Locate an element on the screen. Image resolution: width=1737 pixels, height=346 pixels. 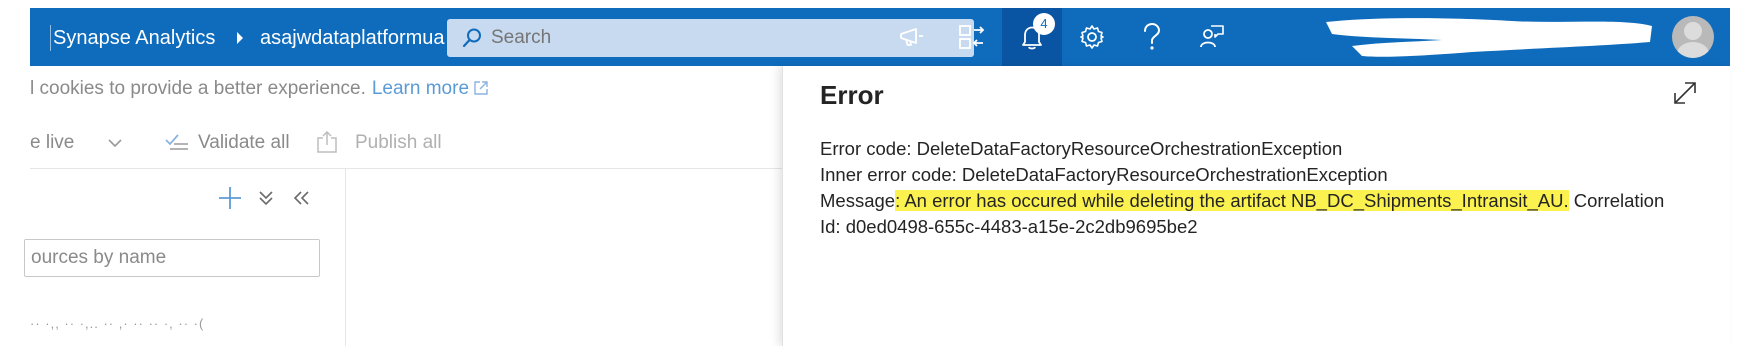
support-icon is located at coordinates (1212, 36).